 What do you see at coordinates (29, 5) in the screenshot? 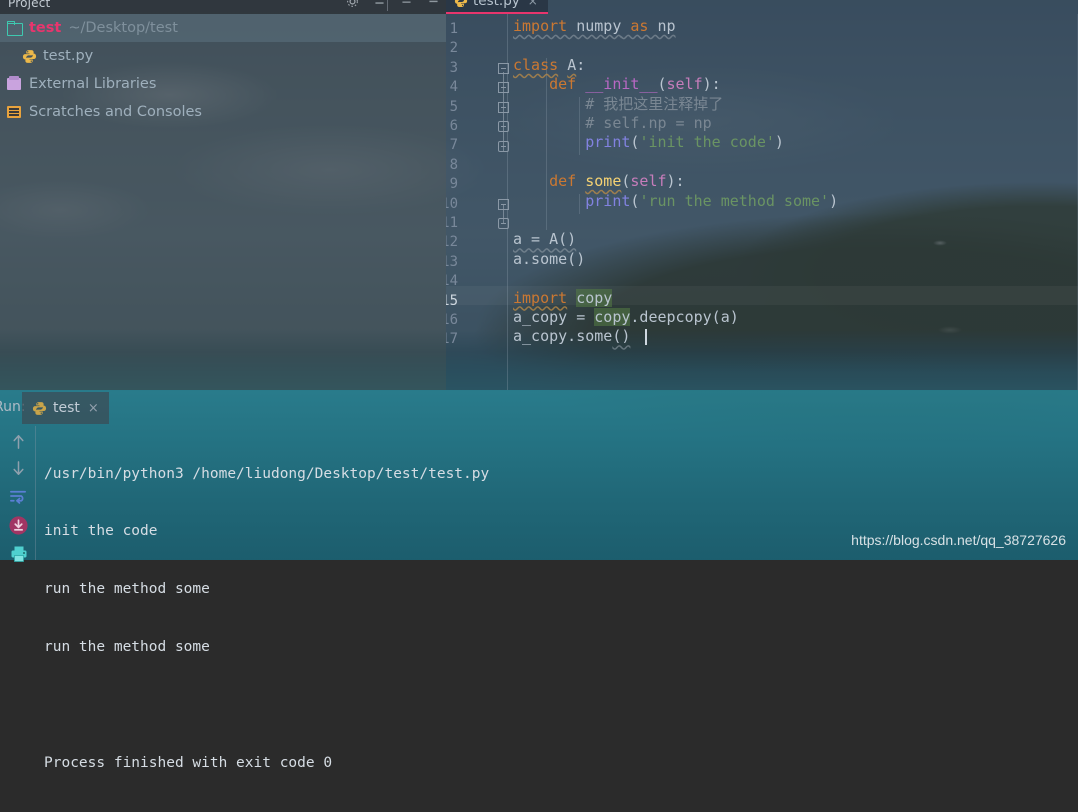
I see `project-panel-title: Project` at bounding box center [29, 5].